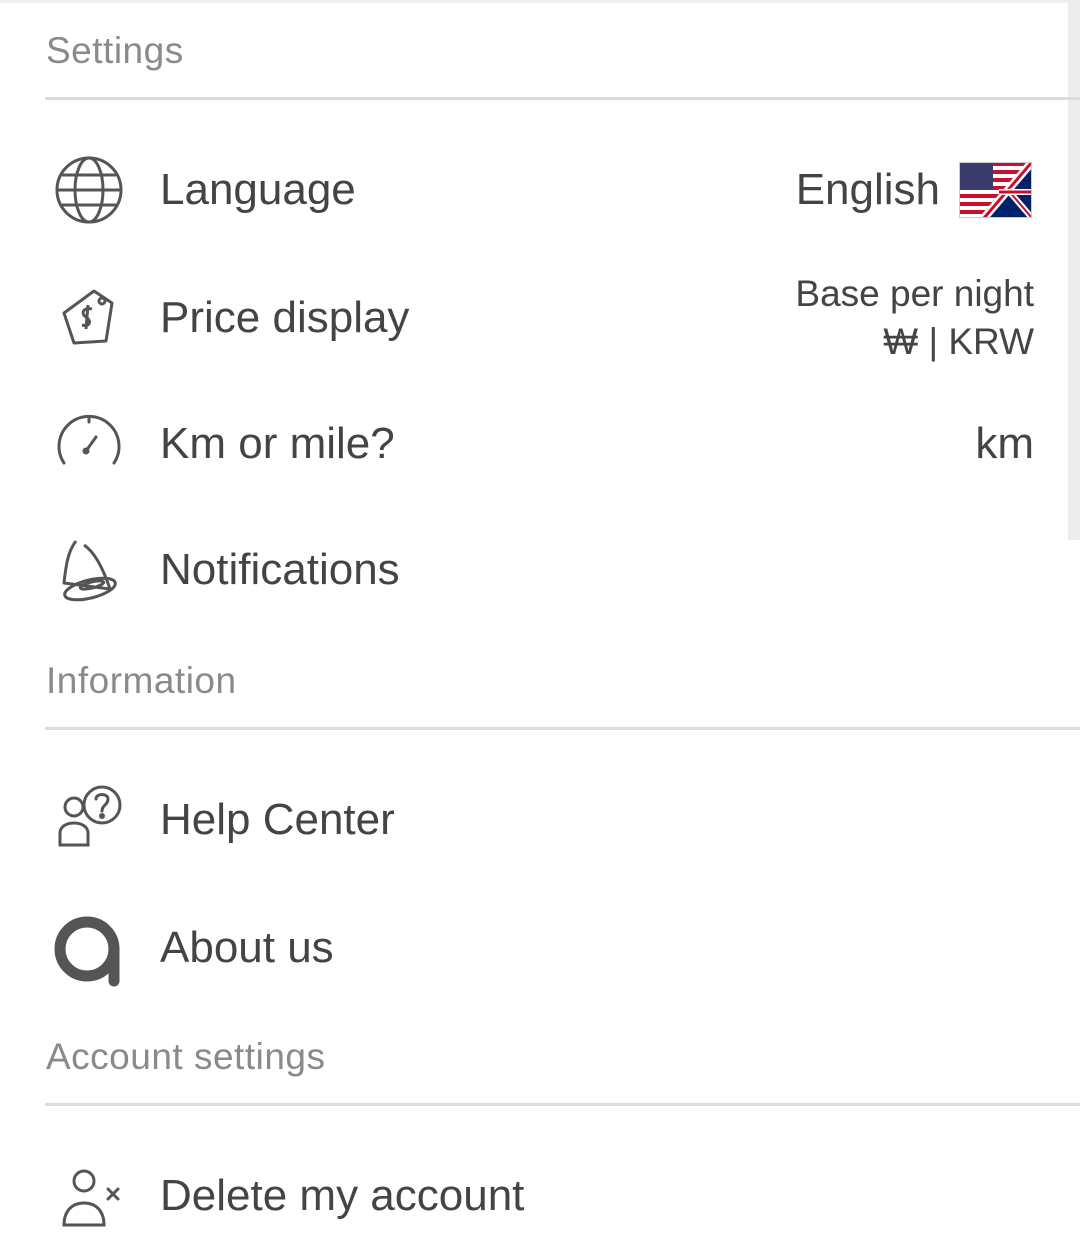 The width and height of the screenshot is (1080, 1258). I want to click on delete-account-label: Delete my account, so click(342, 1195).